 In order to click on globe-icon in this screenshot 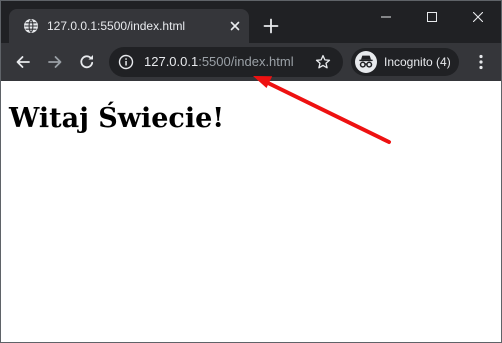, I will do `click(31, 26)`.